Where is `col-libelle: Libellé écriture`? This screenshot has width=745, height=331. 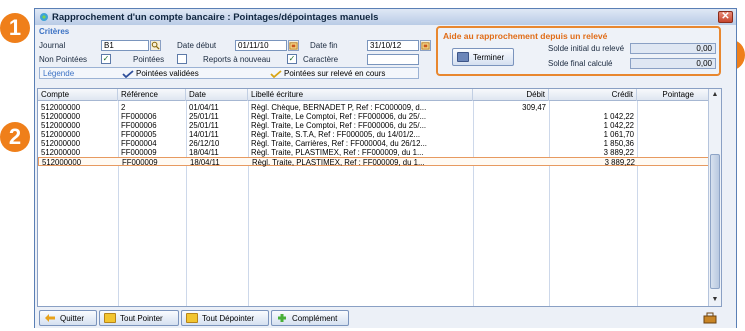
col-libelle: Libellé écriture is located at coordinates (360, 95).